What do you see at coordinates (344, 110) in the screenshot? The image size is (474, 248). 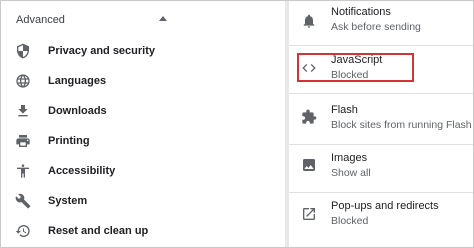 I see `setting-title: Flash` at bounding box center [344, 110].